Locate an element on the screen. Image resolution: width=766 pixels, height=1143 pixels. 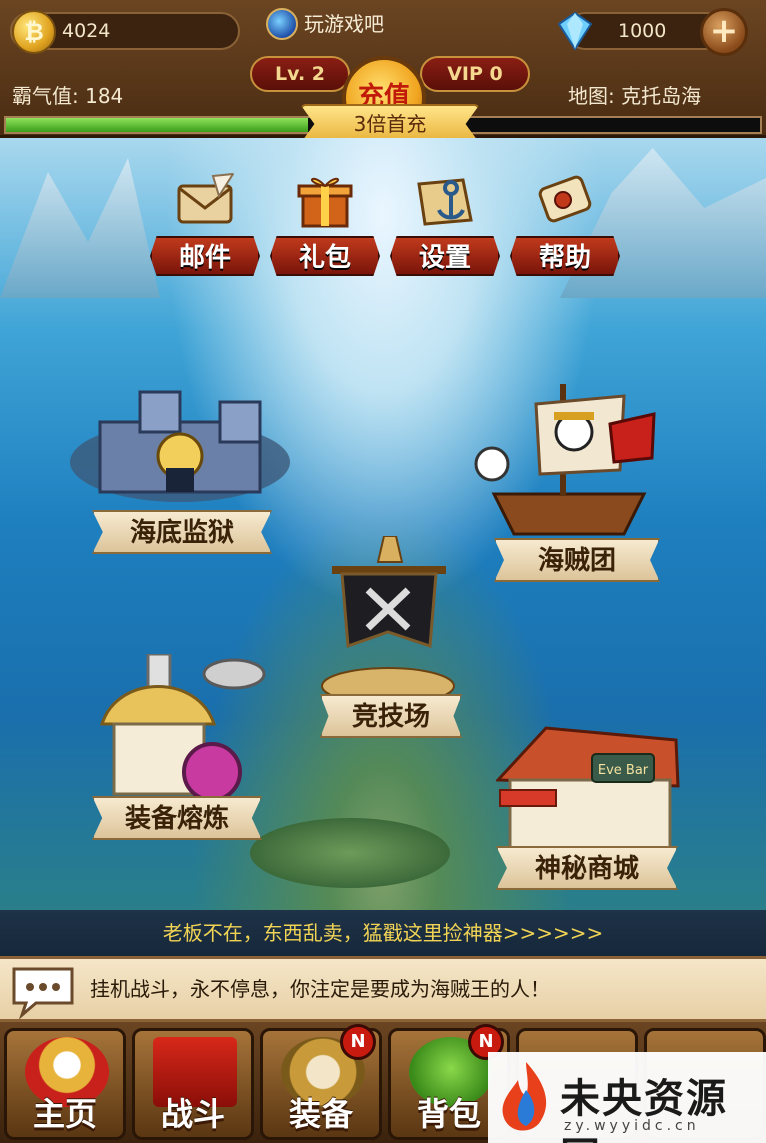
level-plate: Lv. 2 is located at coordinates (300, 74).